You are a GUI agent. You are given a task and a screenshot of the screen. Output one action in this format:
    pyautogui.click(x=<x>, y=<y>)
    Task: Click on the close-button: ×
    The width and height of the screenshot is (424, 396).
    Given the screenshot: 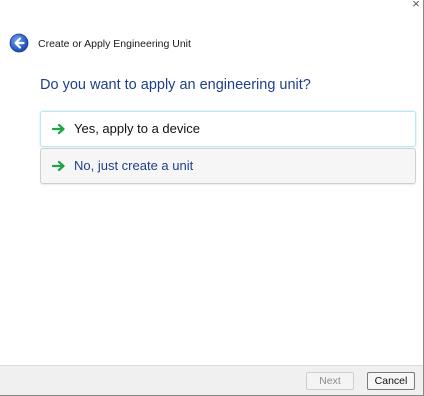 What is the action you would take?
    pyautogui.click(x=416, y=6)
    